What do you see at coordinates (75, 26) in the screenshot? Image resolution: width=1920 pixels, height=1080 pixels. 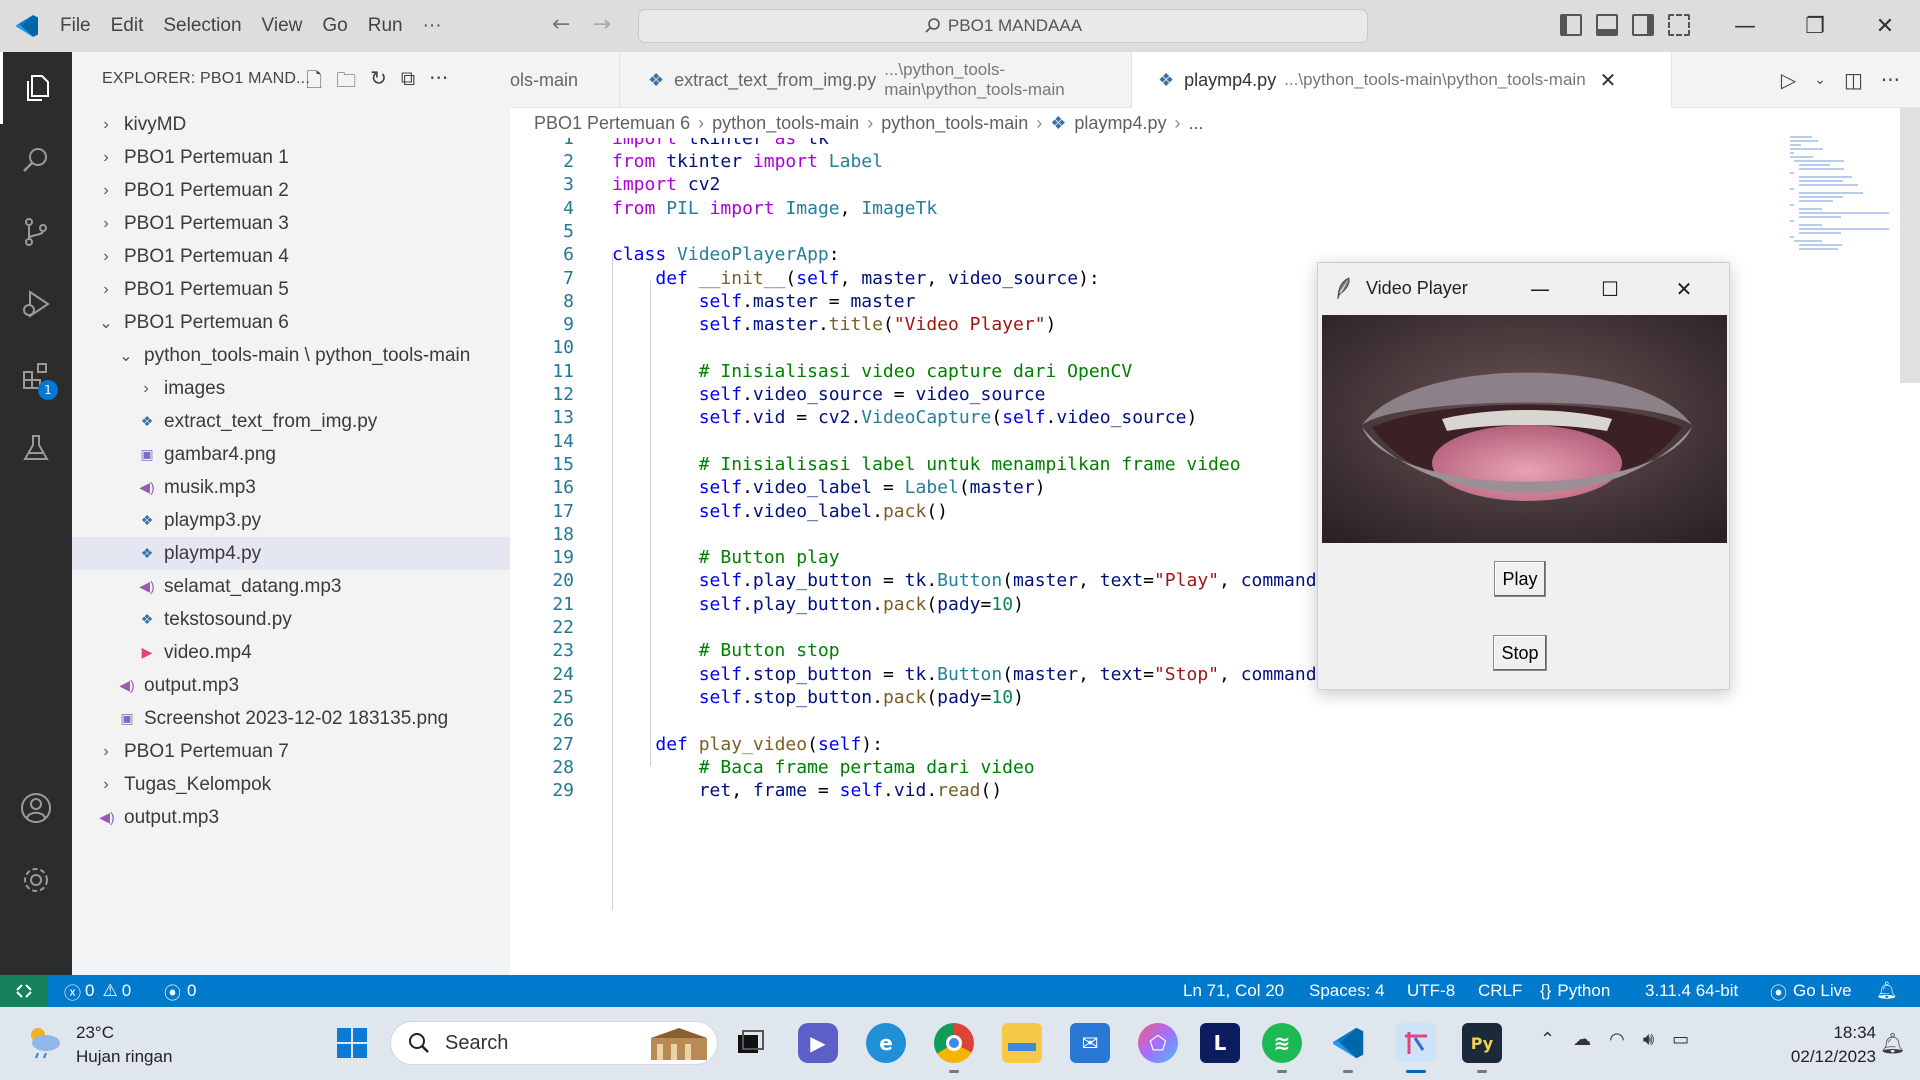 I see `menu-file: File` at bounding box center [75, 26].